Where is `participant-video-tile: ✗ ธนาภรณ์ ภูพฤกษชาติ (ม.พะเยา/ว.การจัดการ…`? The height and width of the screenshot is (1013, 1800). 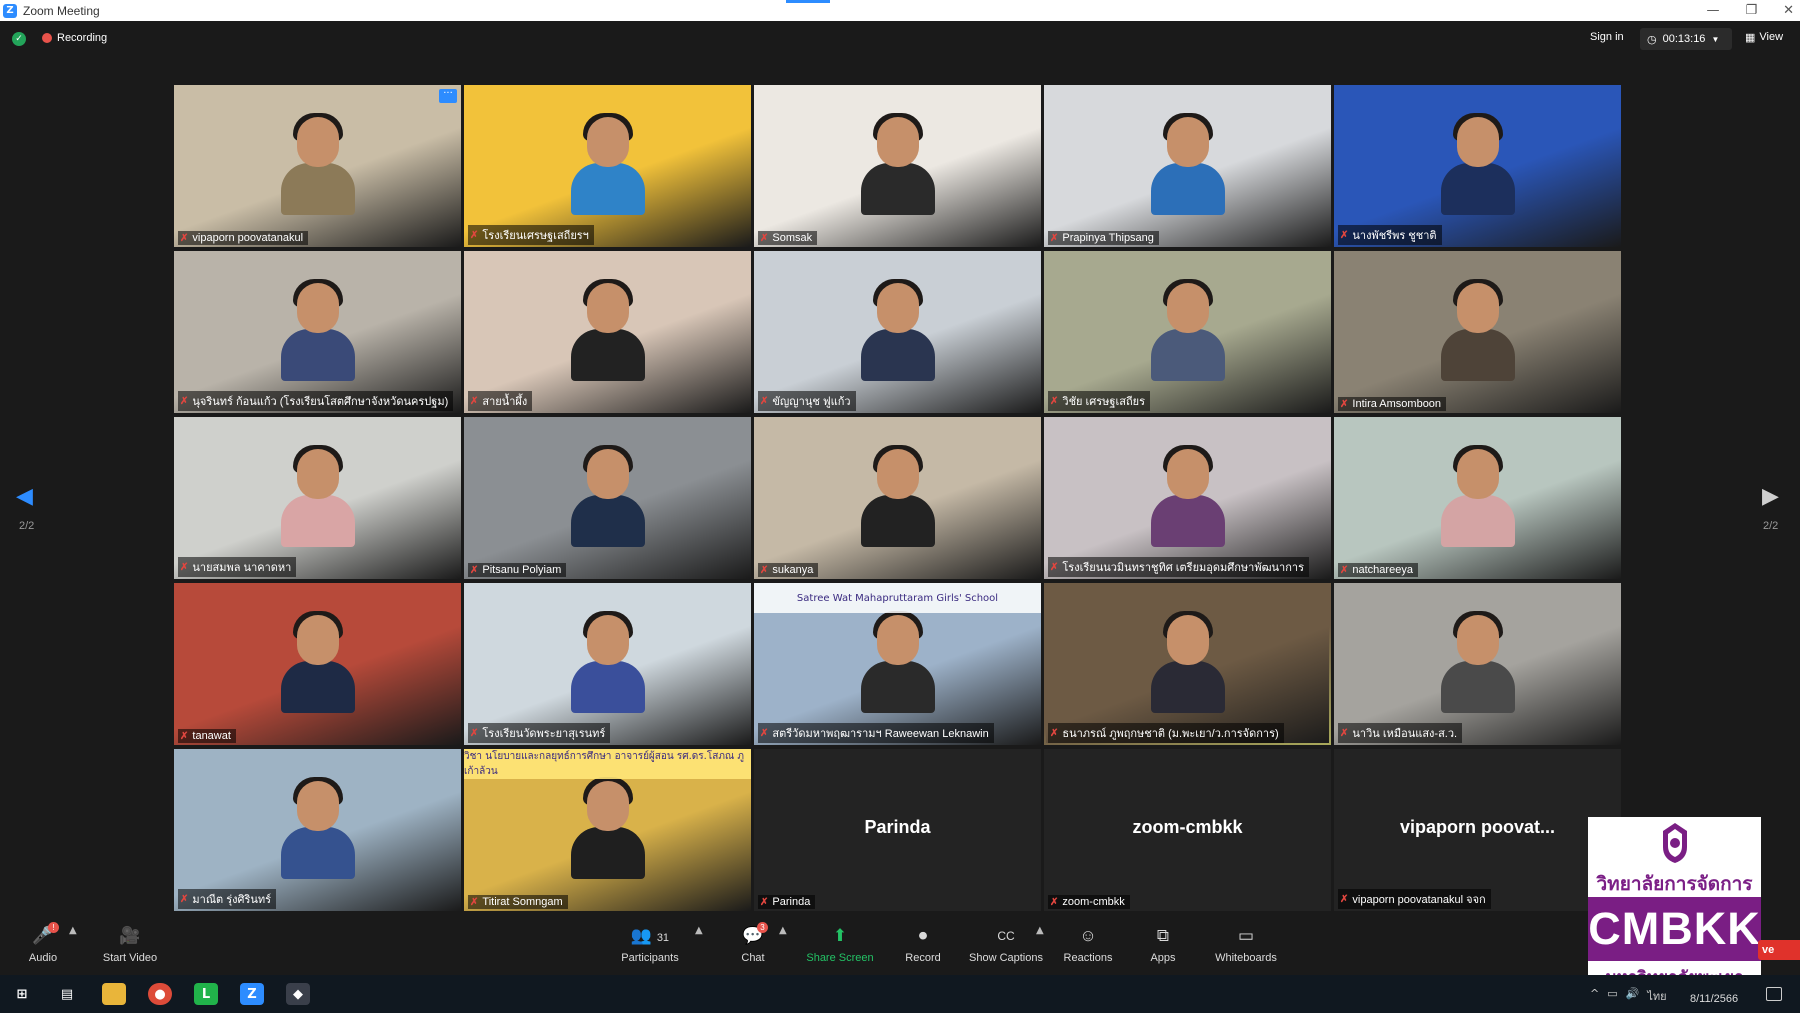
participant-video-tile: ✗ ธนาภรณ์ ภูพฤกษชาติ (ม.พะเยา/ว.การจัดการ… is located at coordinates (1187, 664).